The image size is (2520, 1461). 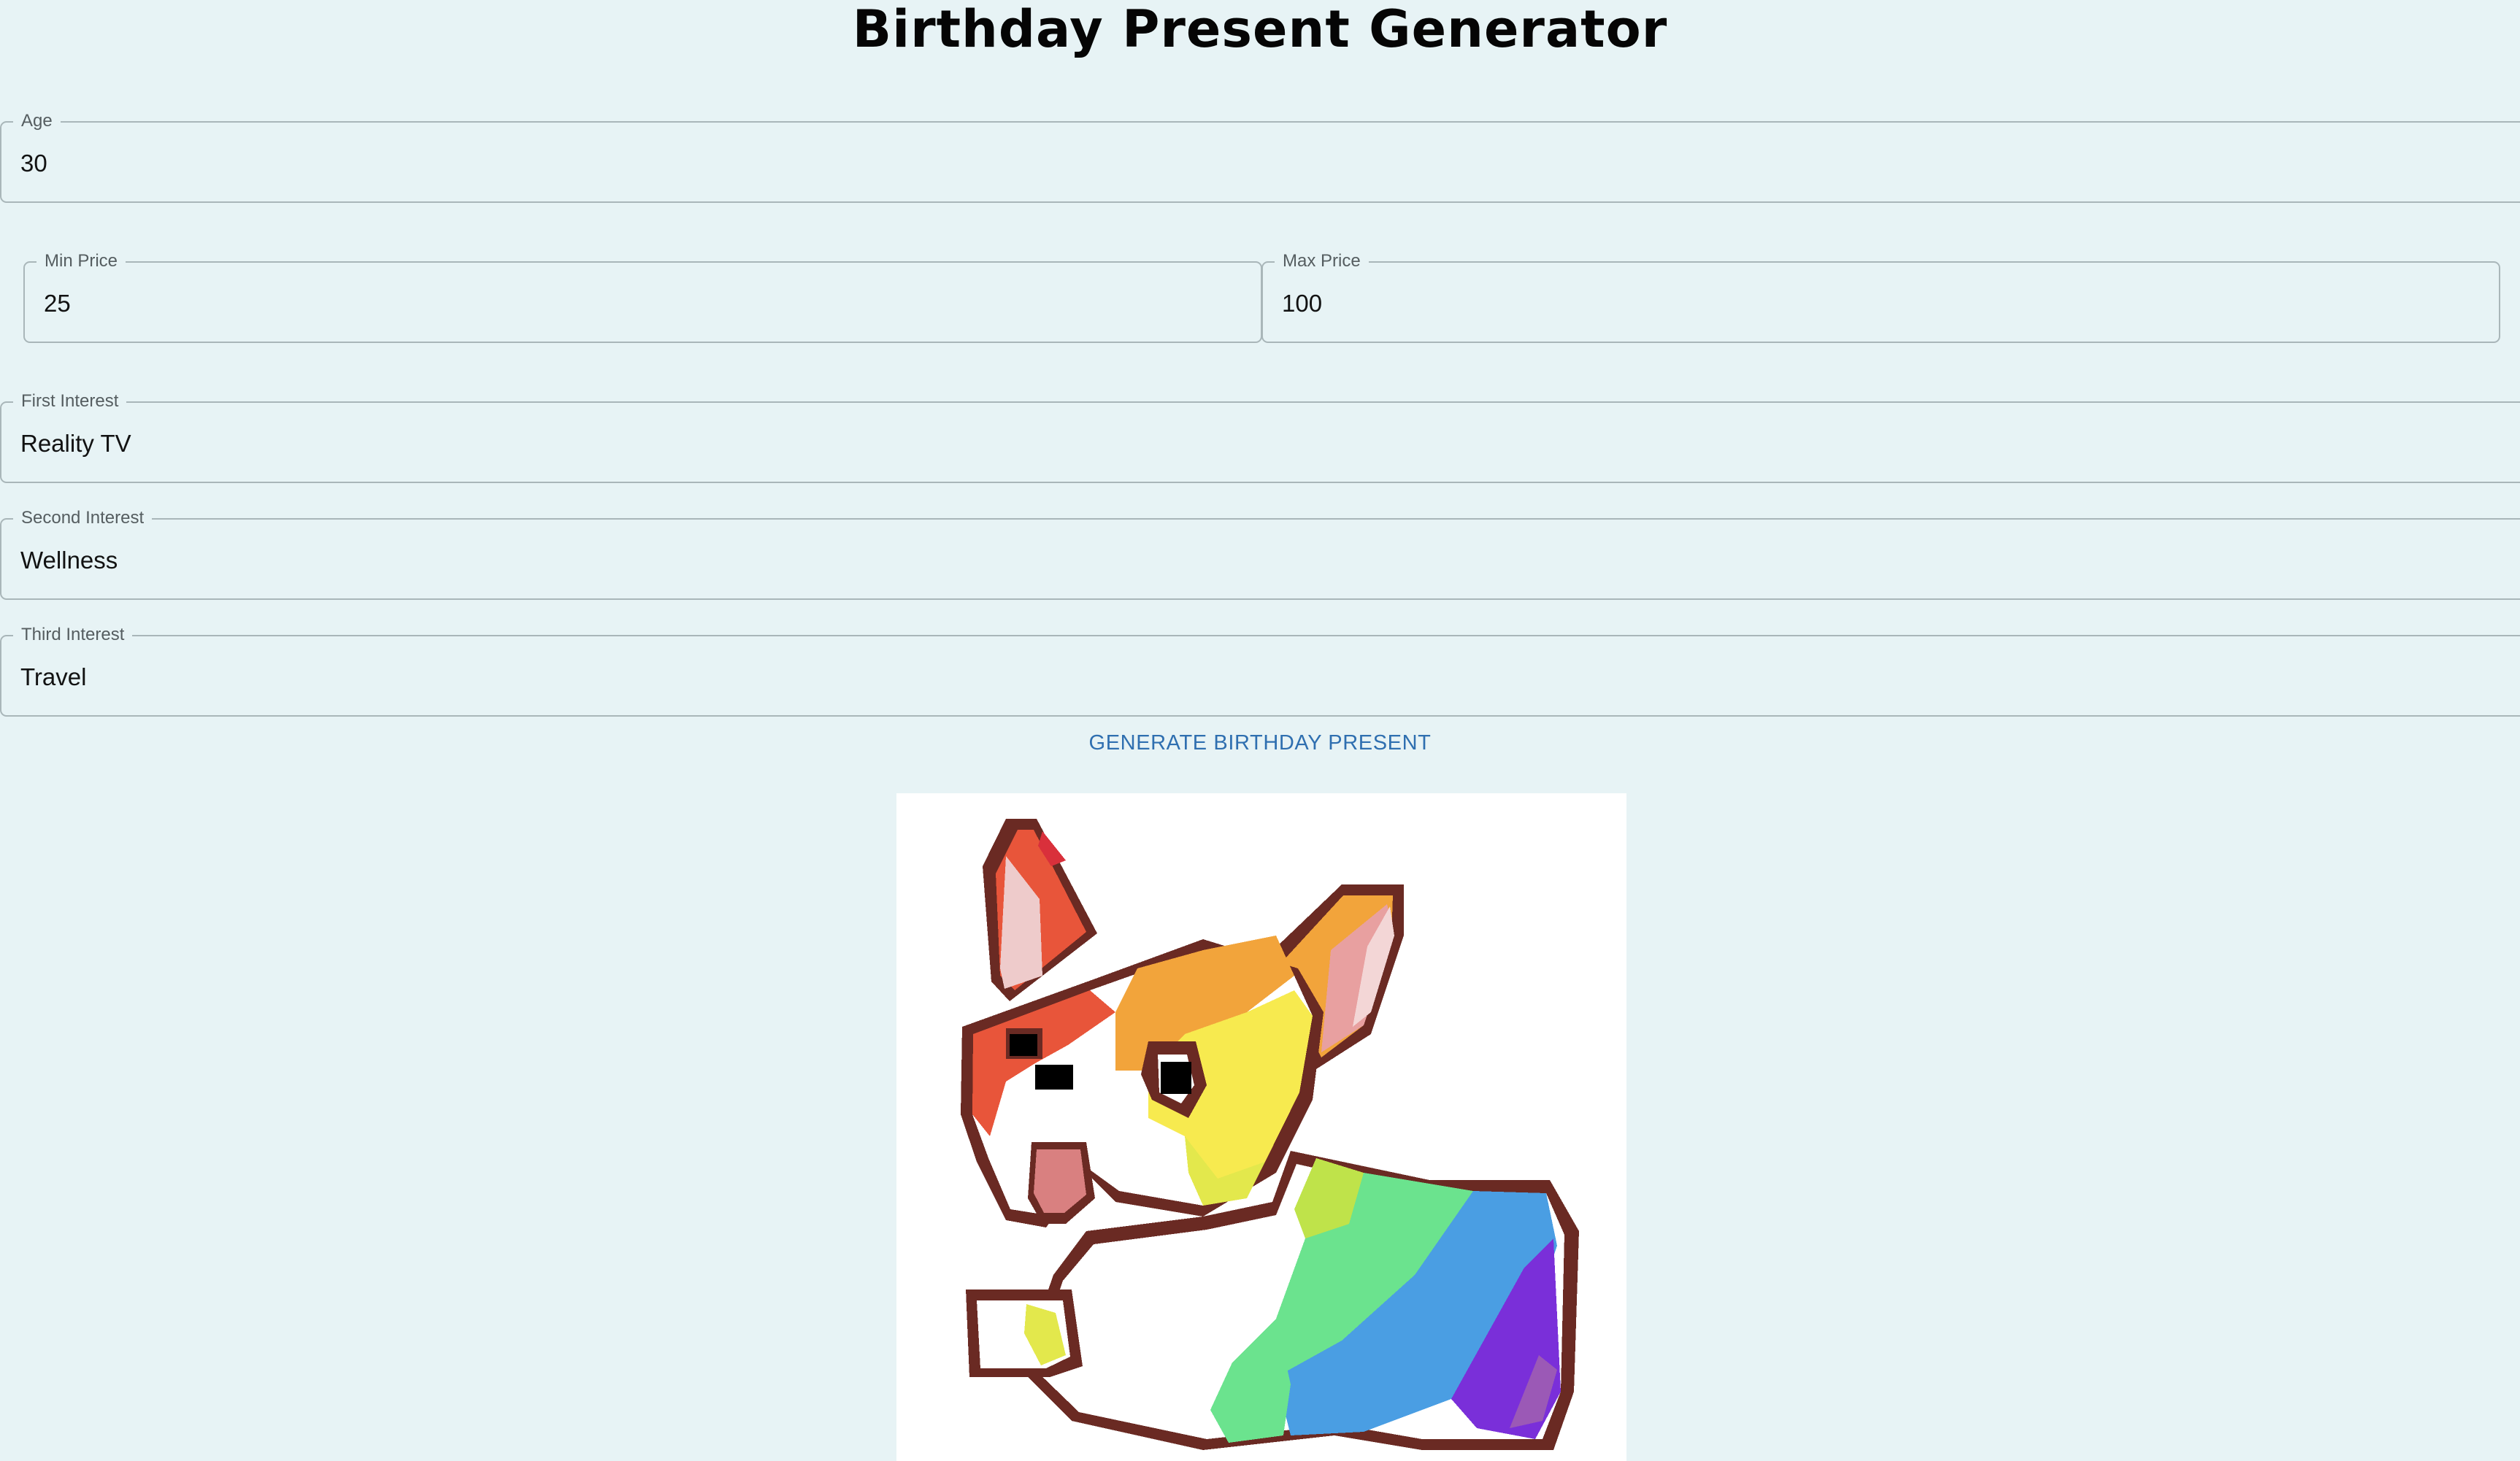 What do you see at coordinates (1260, 553) in the screenshot?
I see `second-interest-field: Second Interest Wellness` at bounding box center [1260, 553].